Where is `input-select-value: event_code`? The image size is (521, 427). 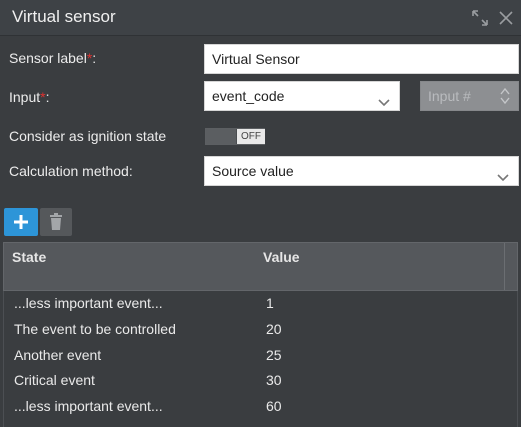
input-select-value: event_code is located at coordinates (248, 96).